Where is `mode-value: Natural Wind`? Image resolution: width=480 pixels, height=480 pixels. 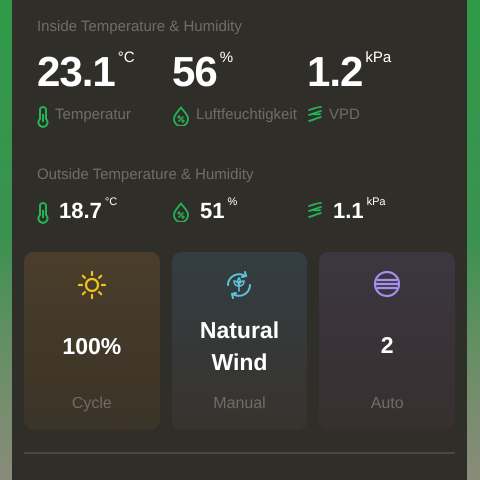
mode-value: Natural Wind is located at coordinates (239, 346).